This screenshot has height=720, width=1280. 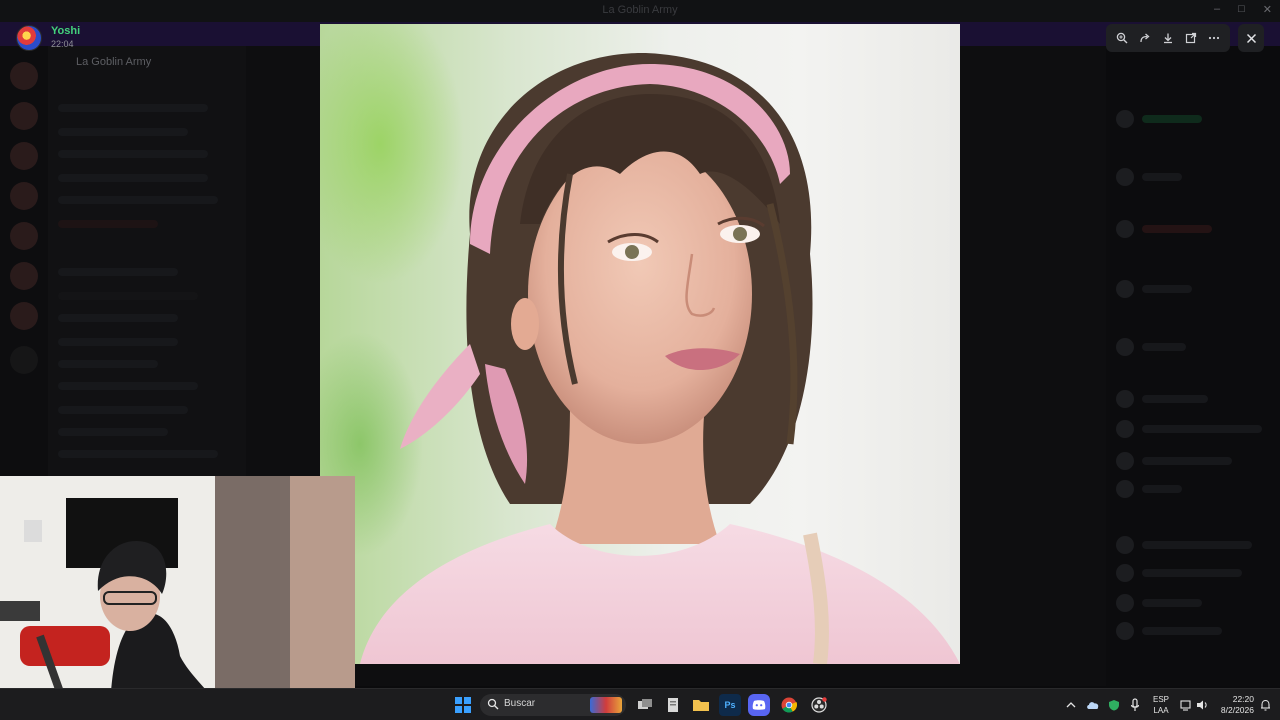 What do you see at coordinates (65, 31) in the screenshot?
I see `uploader-name: Yoshi` at bounding box center [65, 31].